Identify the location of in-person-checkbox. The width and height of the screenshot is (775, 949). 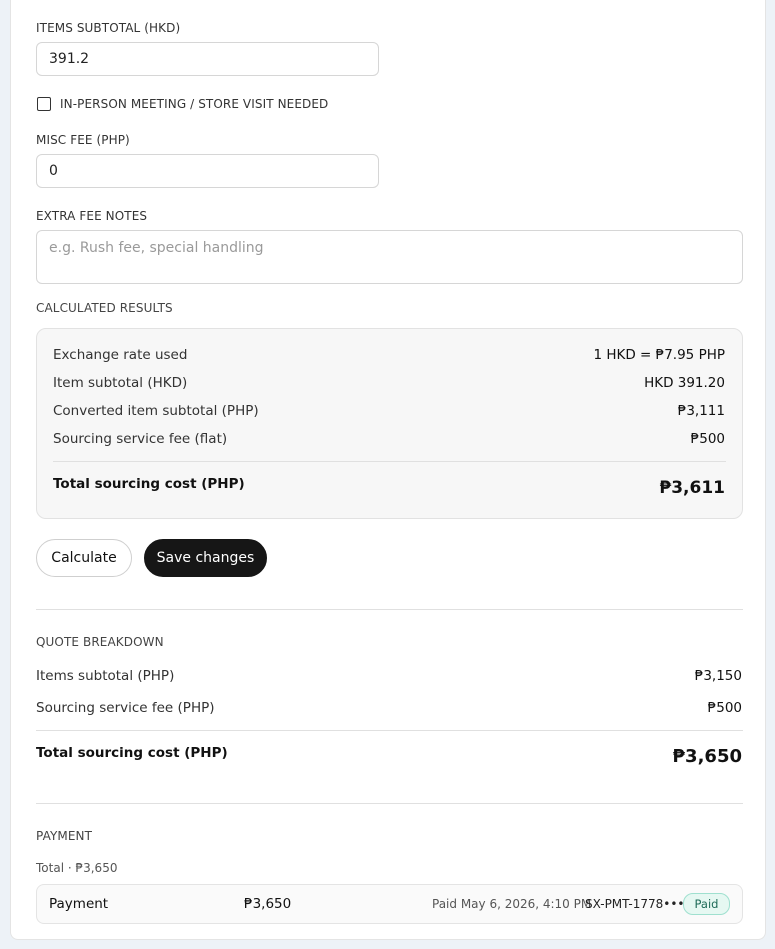
(44, 104).